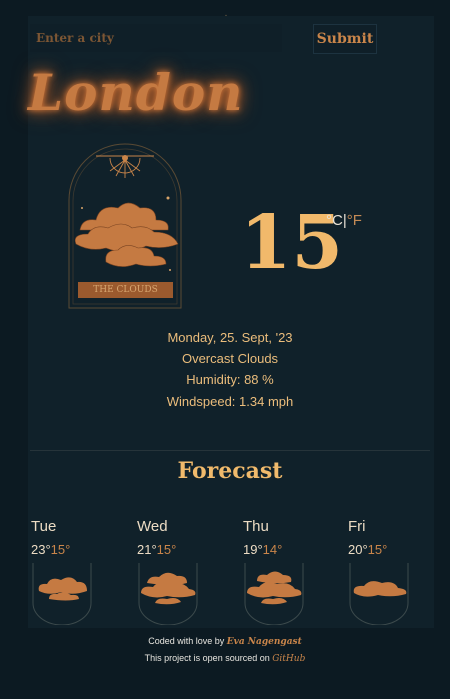 The width and height of the screenshot is (450, 699). What do you see at coordinates (358, 549) in the screenshot?
I see `forecast-high: 20°` at bounding box center [358, 549].